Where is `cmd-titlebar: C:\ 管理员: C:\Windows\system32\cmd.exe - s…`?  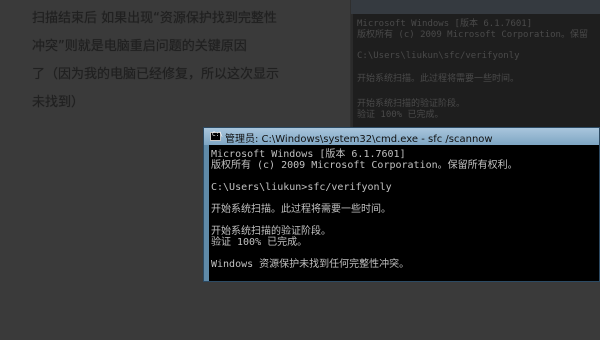 cmd-titlebar: C:\ 管理员: C:\Windows\system32\cmd.exe - s… is located at coordinates (401, 136).